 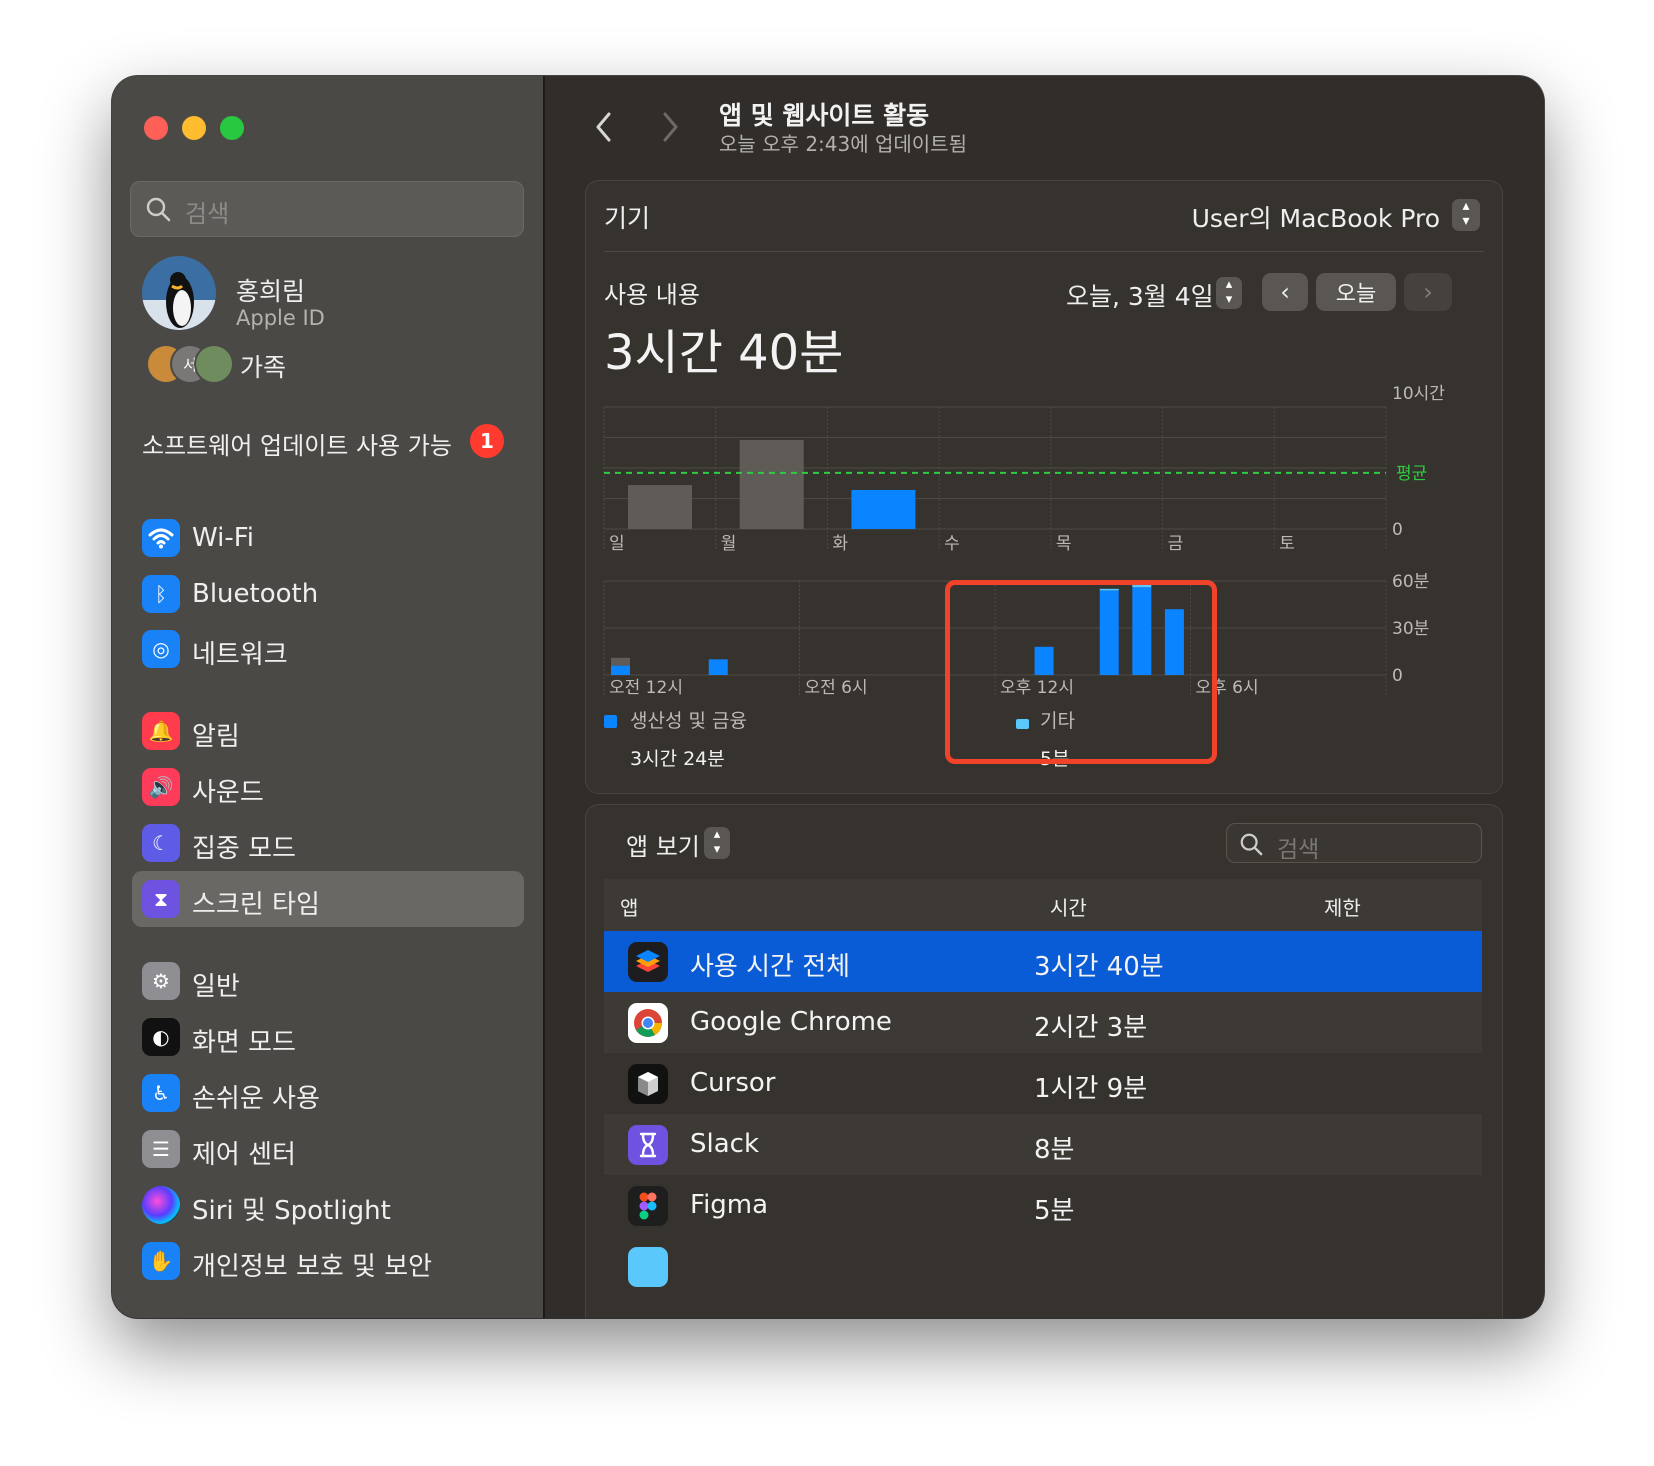 I want to click on sidebar-item-13: ✋ 개인정보 보호 및 보안, so click(x=328, y=1261).